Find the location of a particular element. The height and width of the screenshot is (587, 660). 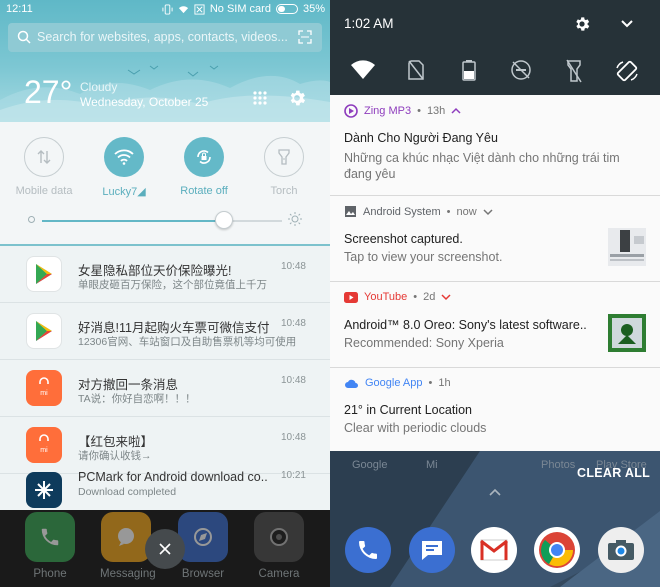

notification-body: Tap to view your screenshot. is located at coordinates (423, 257).